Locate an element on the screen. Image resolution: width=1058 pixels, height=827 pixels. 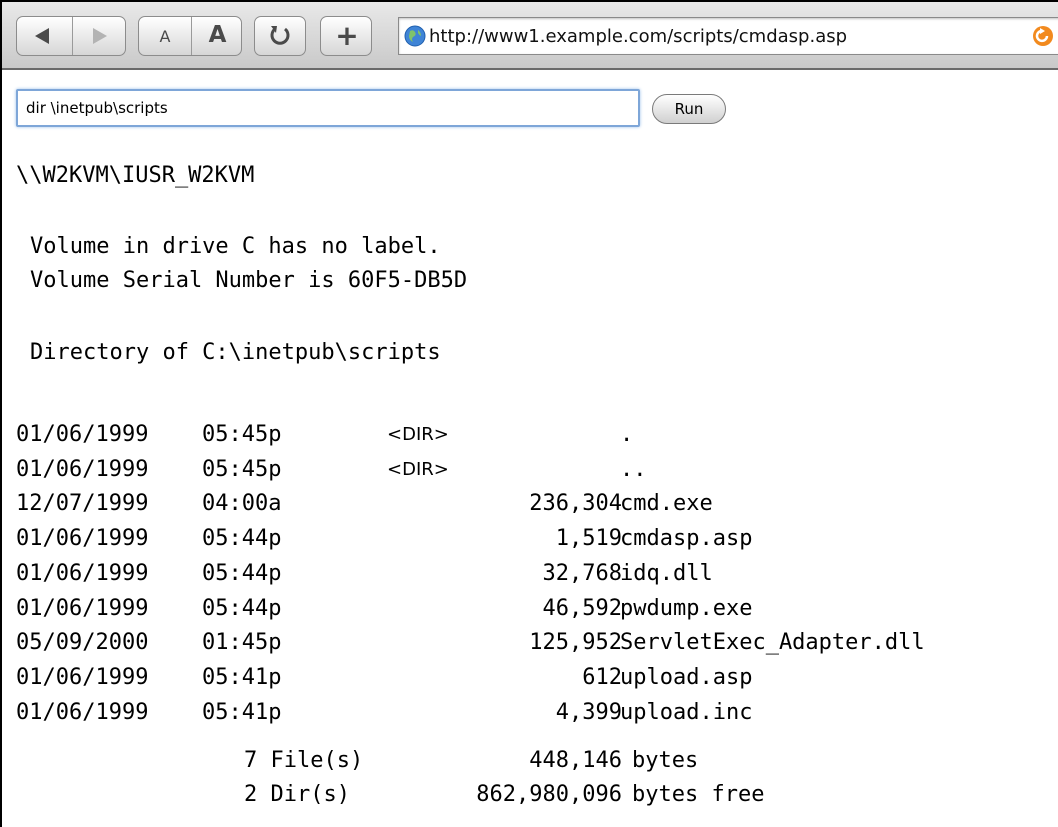
entry-size: 4,399 is located at coordinates (588, 712).